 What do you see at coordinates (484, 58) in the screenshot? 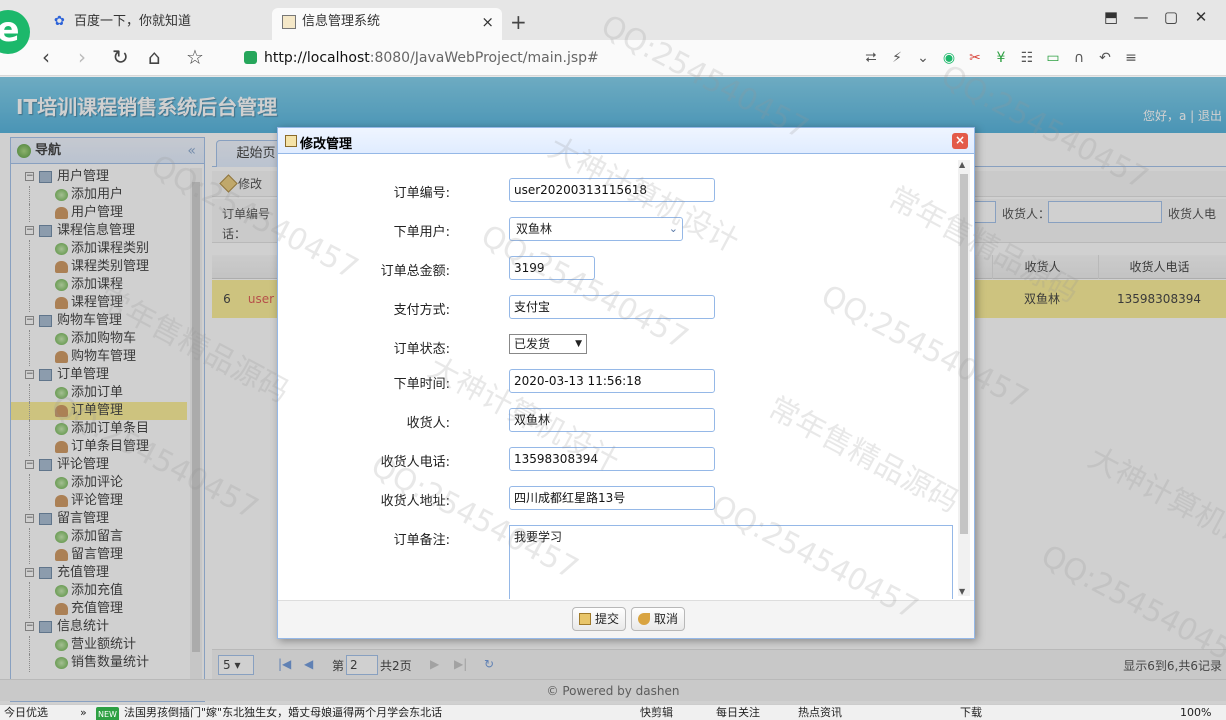
I see `url-path: :8080/JavaWebProject/main.jsp#` at bounding box center [484, 58].